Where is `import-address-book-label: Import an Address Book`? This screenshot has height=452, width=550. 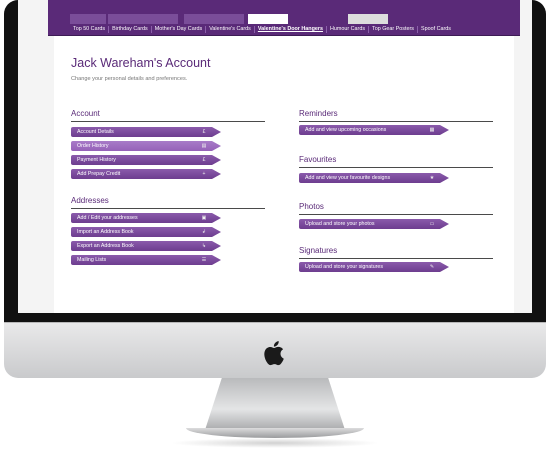
import-address-book-label: Import an Address Book is located at coordinates (105, 232).